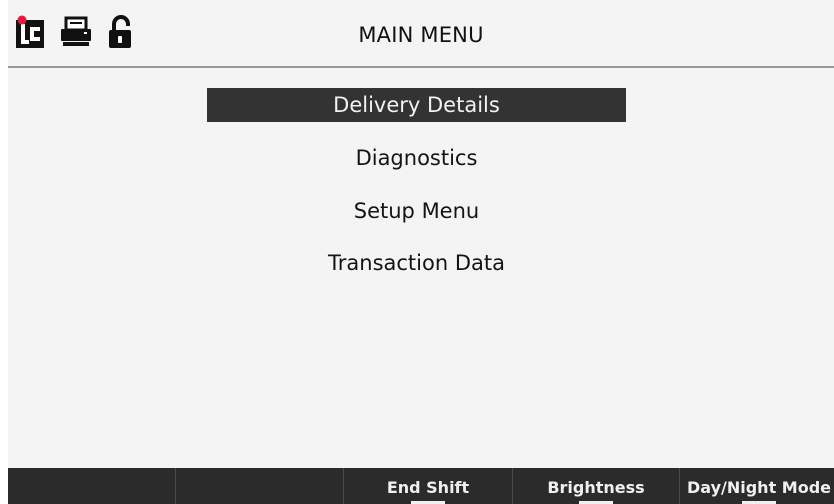 The width and height of the screenshot is (834, 504). I want to click on softkey-day-night-mode: Day/Night Mode, so click(757, 486).